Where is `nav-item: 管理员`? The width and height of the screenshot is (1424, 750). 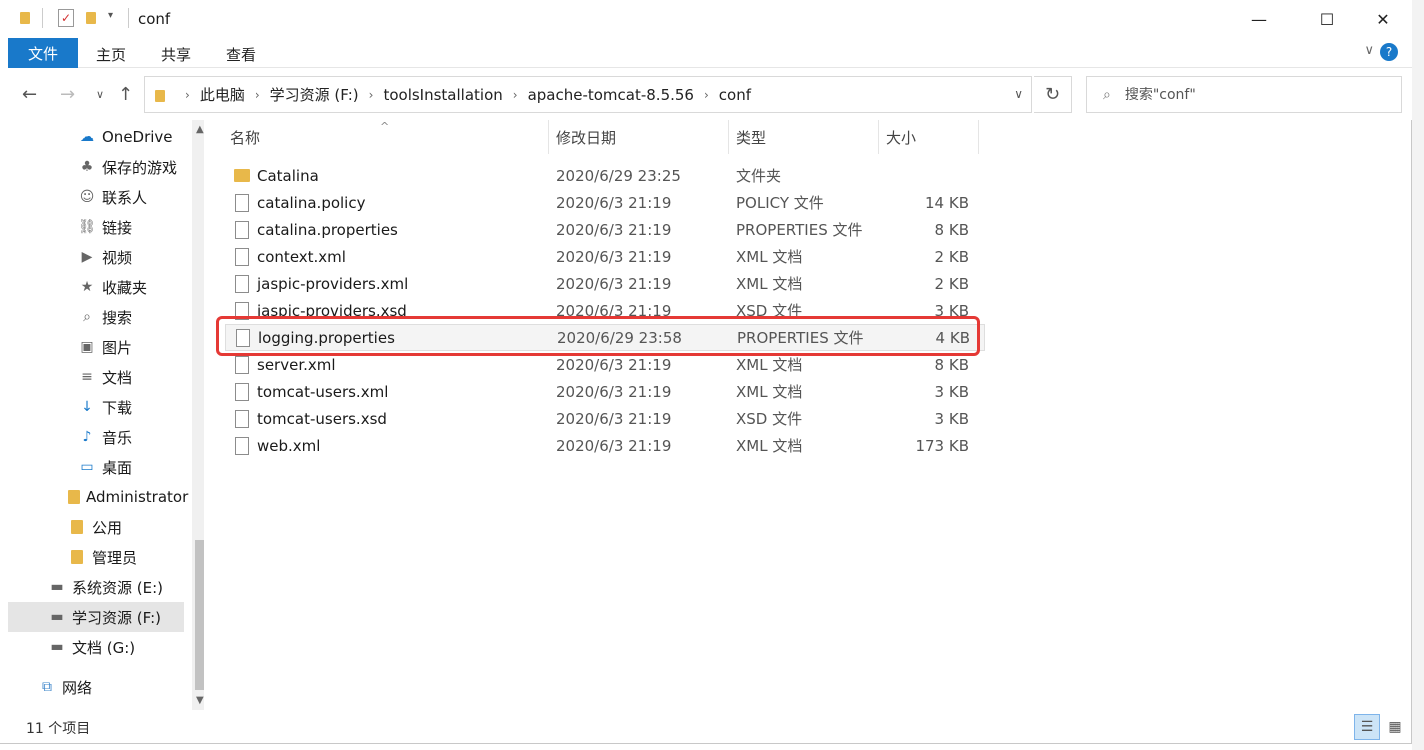
nav-item: 管理员 is located at coordinates (96, 557).